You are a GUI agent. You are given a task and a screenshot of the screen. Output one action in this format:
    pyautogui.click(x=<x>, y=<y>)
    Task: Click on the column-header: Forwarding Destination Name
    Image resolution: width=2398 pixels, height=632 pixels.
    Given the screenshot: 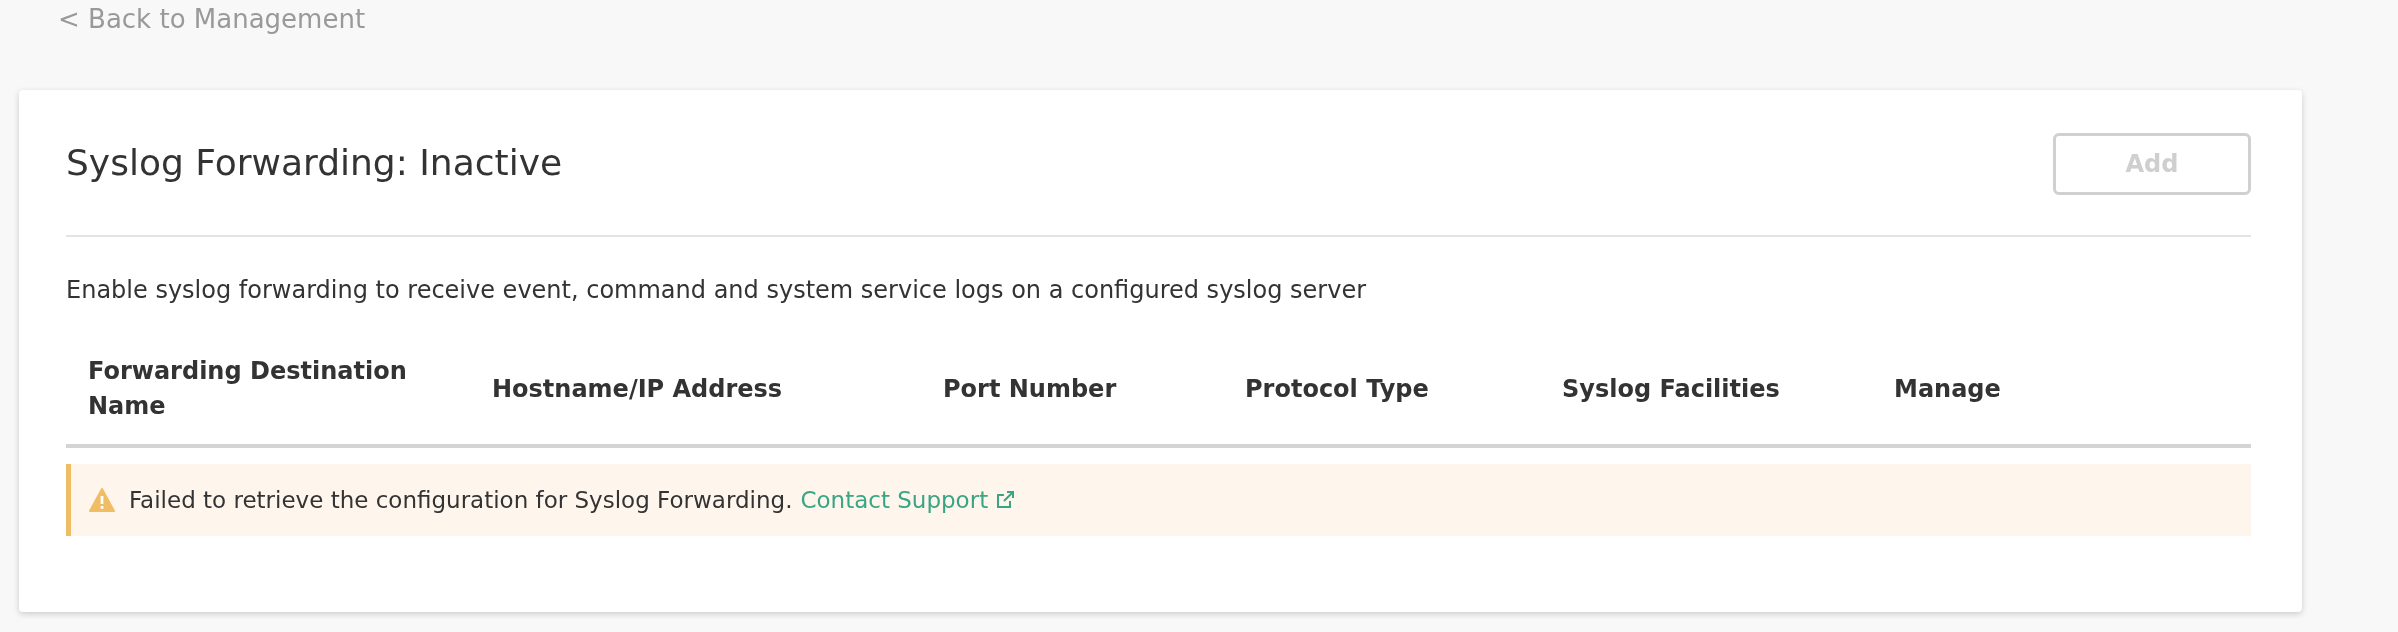 What is the action you would take?
    pyautogui.click(x=248, y=389)
    